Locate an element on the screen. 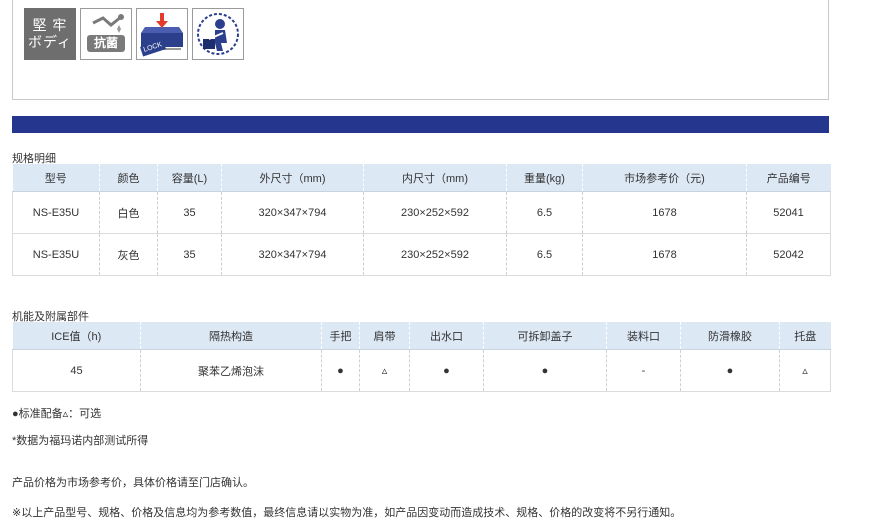 Image resolution: width=873 pixels, height=527 pixels. column-header: 颜色 is located at coordinates (128, 178).